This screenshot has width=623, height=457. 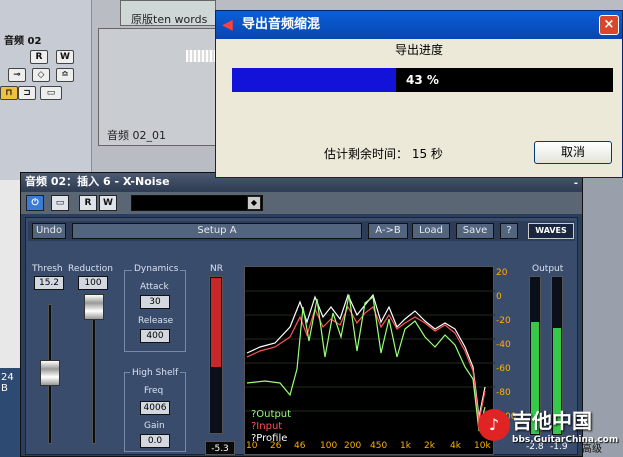 What do you see at coordinates (50, 373) in the screenshot?
I see `thresh-fader-knob` at bounding box center [50, 373].